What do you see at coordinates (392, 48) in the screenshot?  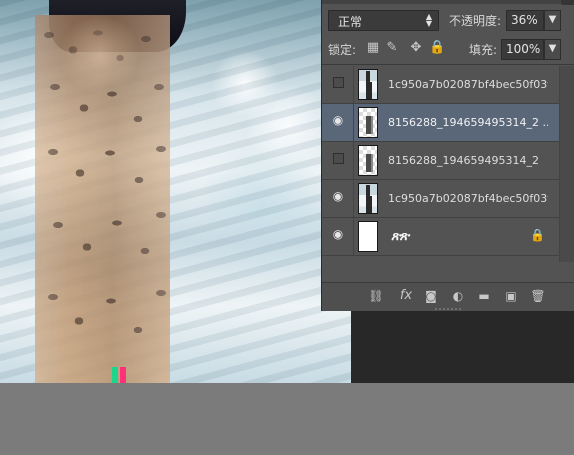 I see `lock-paint-icon: ✎` at bounding box center [392, 48].